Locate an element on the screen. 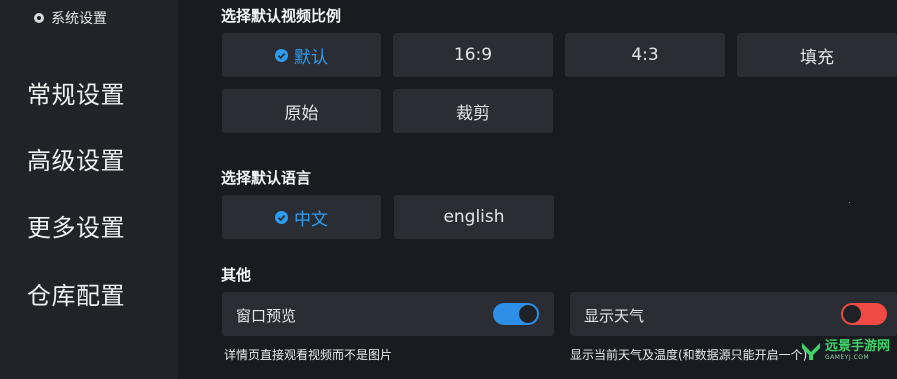  language-option-chinese: 中文 is located at coordinates (301, 217).